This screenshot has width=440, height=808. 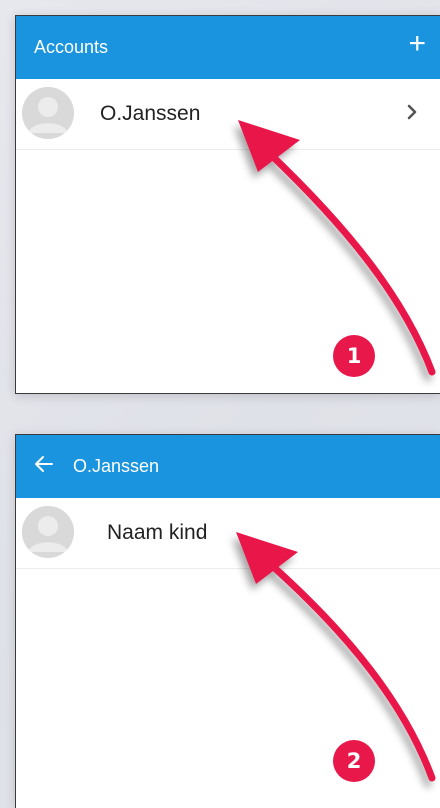 I want to click on chevron-right-icon, so click(x=412, y=112).